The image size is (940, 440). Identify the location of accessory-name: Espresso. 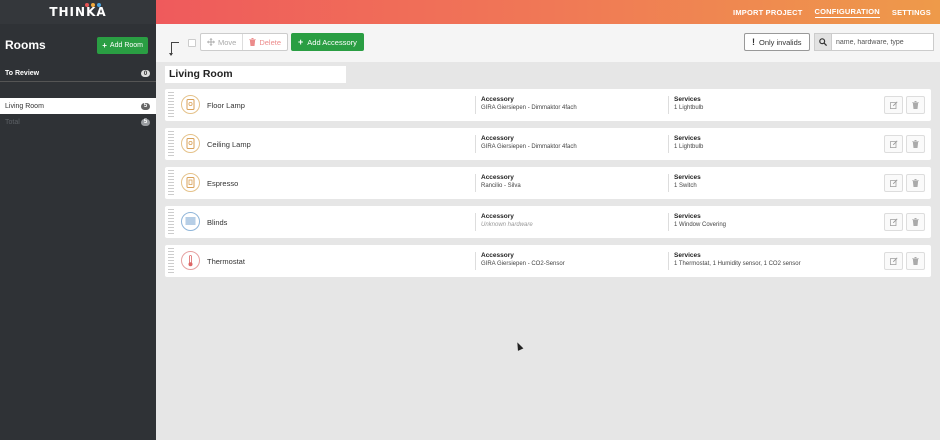
(223, 183).